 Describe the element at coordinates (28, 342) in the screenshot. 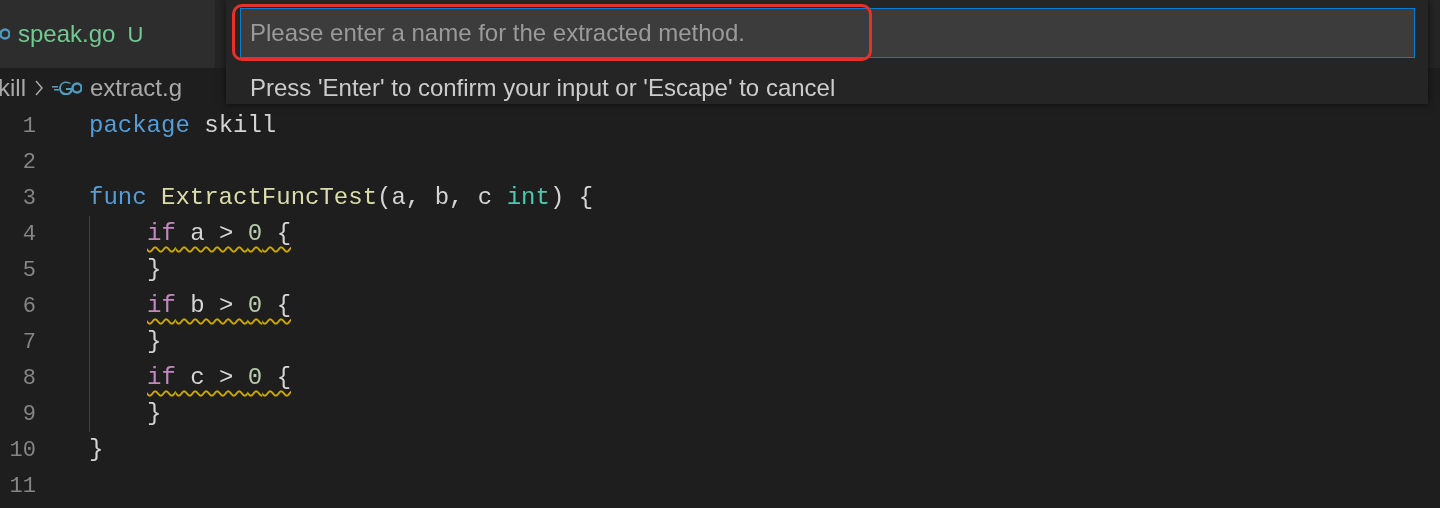

I see `line-number: 7` at that location.